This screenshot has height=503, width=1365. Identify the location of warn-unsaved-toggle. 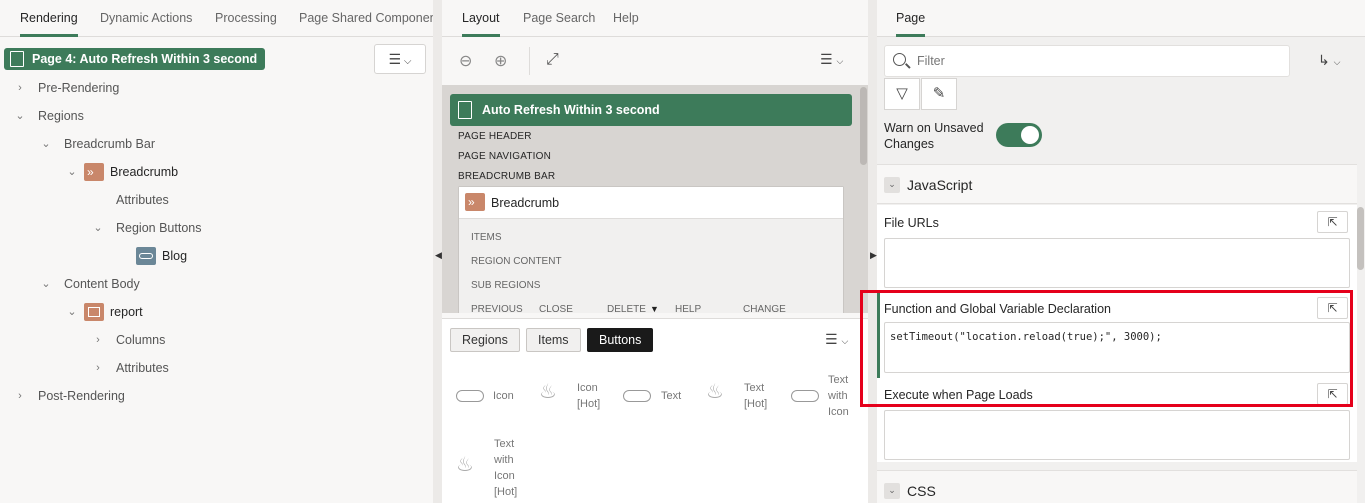
(1019, 135).